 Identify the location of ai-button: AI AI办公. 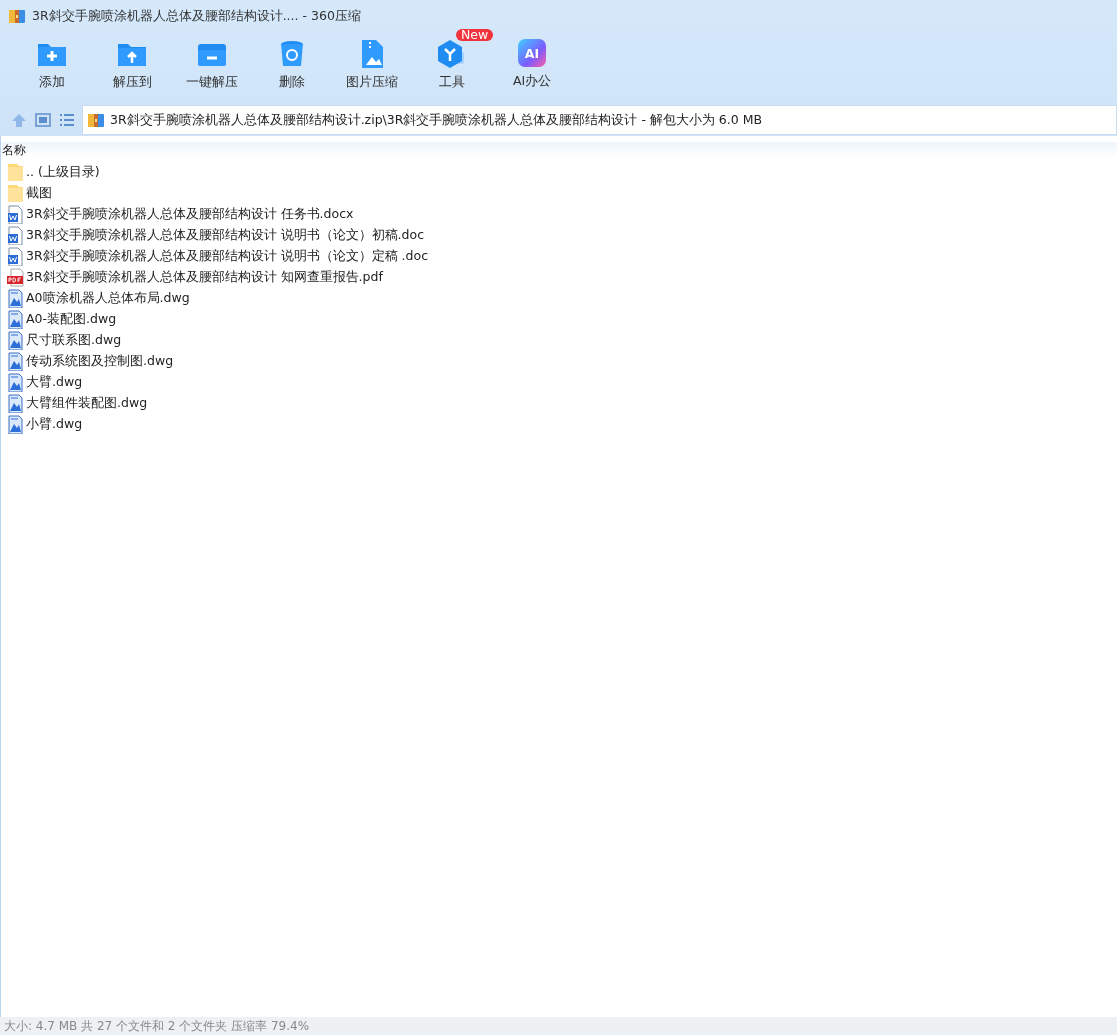
(532, 68).